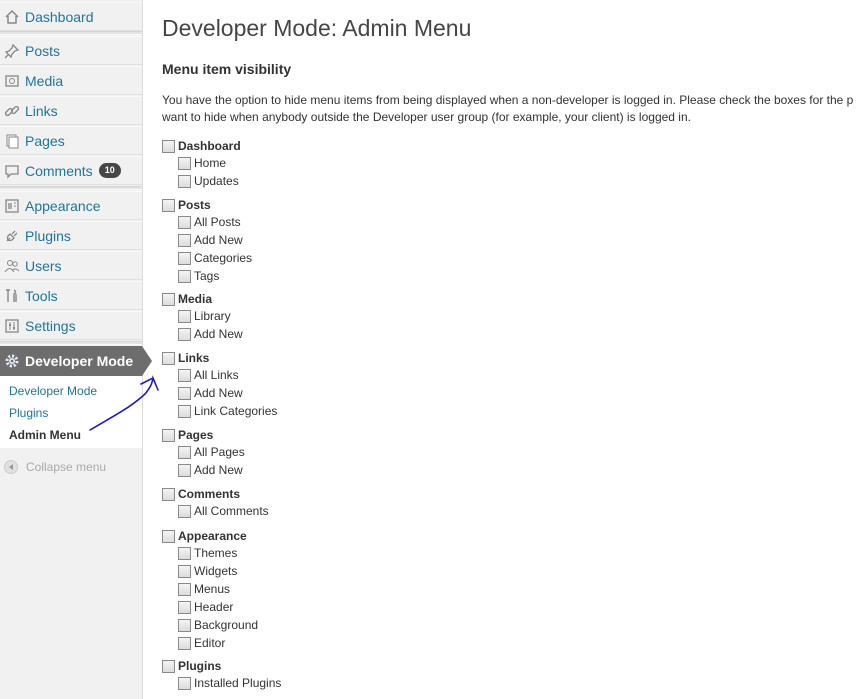  I want to click on item-label-installed-plugins: Installed Plugins, so click(238, 683).